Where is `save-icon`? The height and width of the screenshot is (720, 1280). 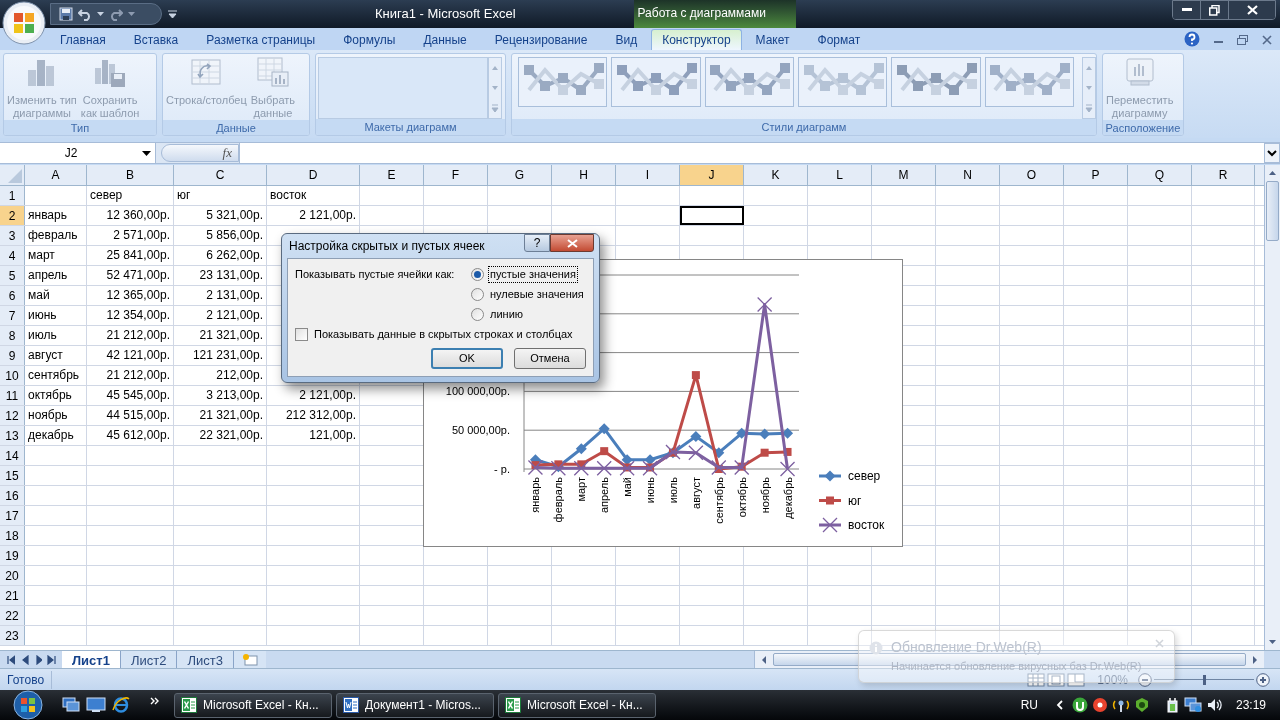 save-icon is located at coordinates (66, 14).